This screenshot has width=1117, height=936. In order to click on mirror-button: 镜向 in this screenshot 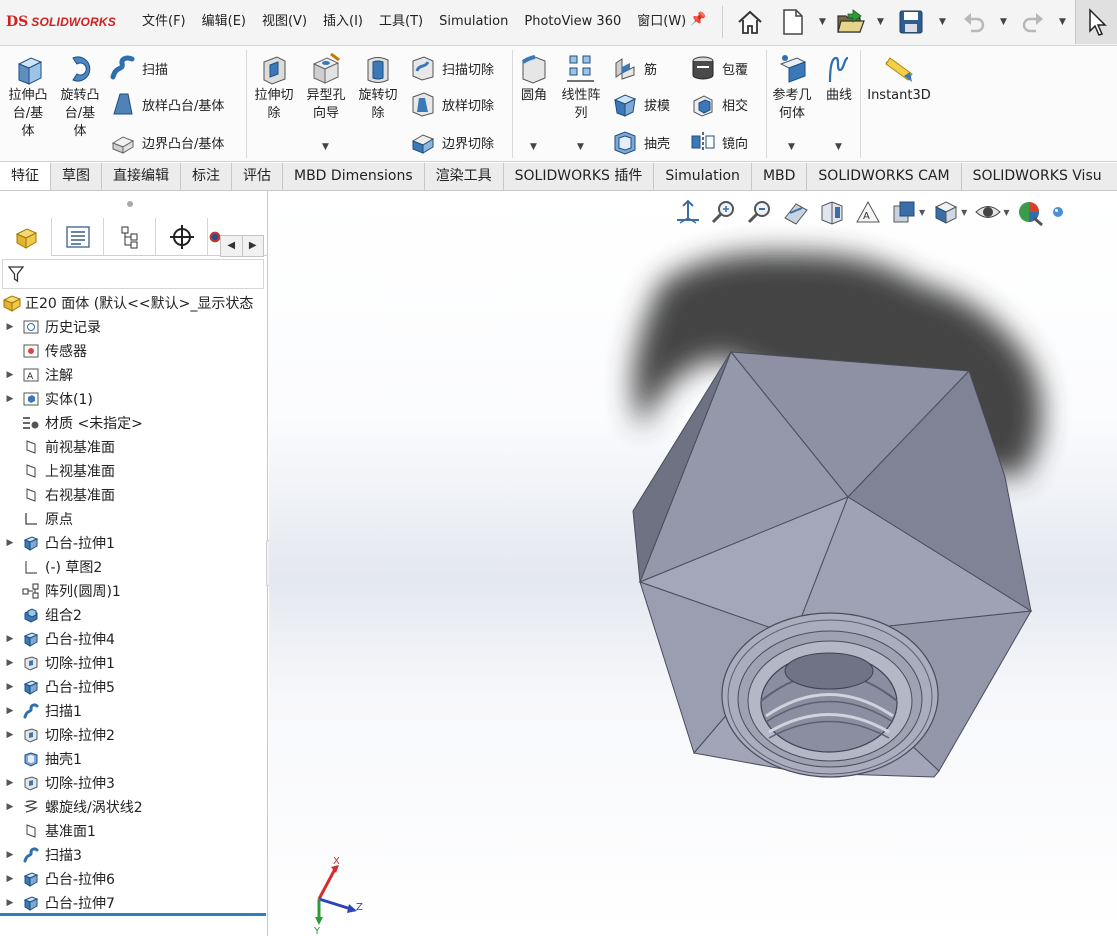, I will do `click(719, 142)`.